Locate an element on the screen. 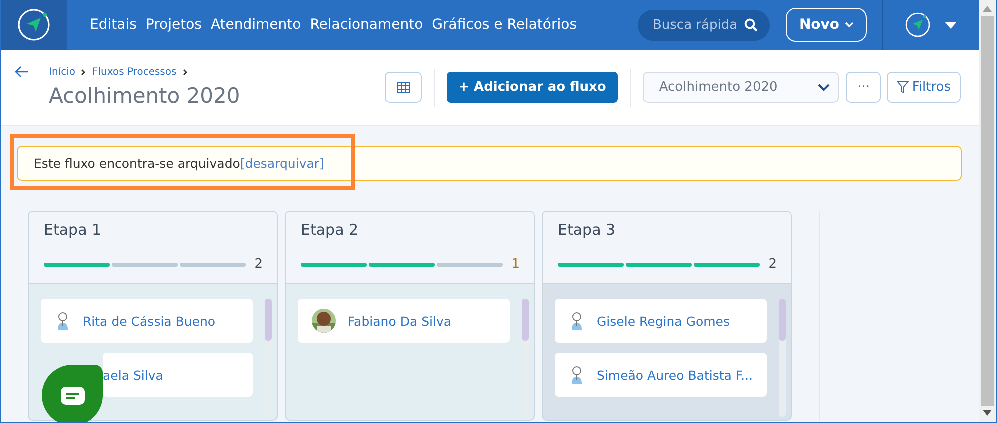 This screenshot has height=423, width=997. person-card: aela Silva is located at coordinates (178, 375).